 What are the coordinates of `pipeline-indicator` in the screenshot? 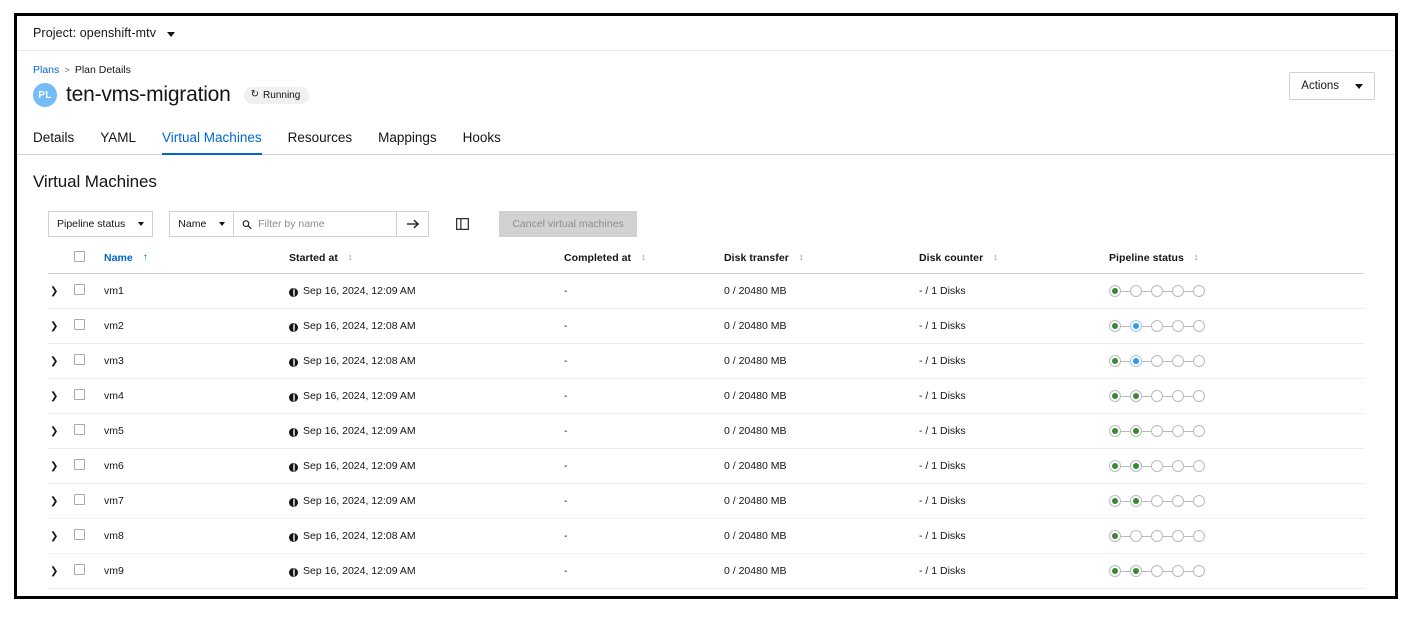 It's located at (1236, 501).